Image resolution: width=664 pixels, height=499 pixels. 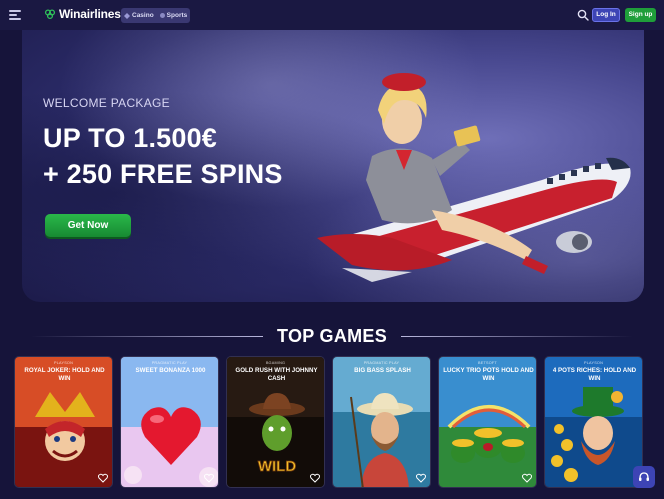 What do you see at coordinates (382, 370) in the screenshot?
I see `game-title: BIG BASS SPLASH` at bounding box center [382, 370].